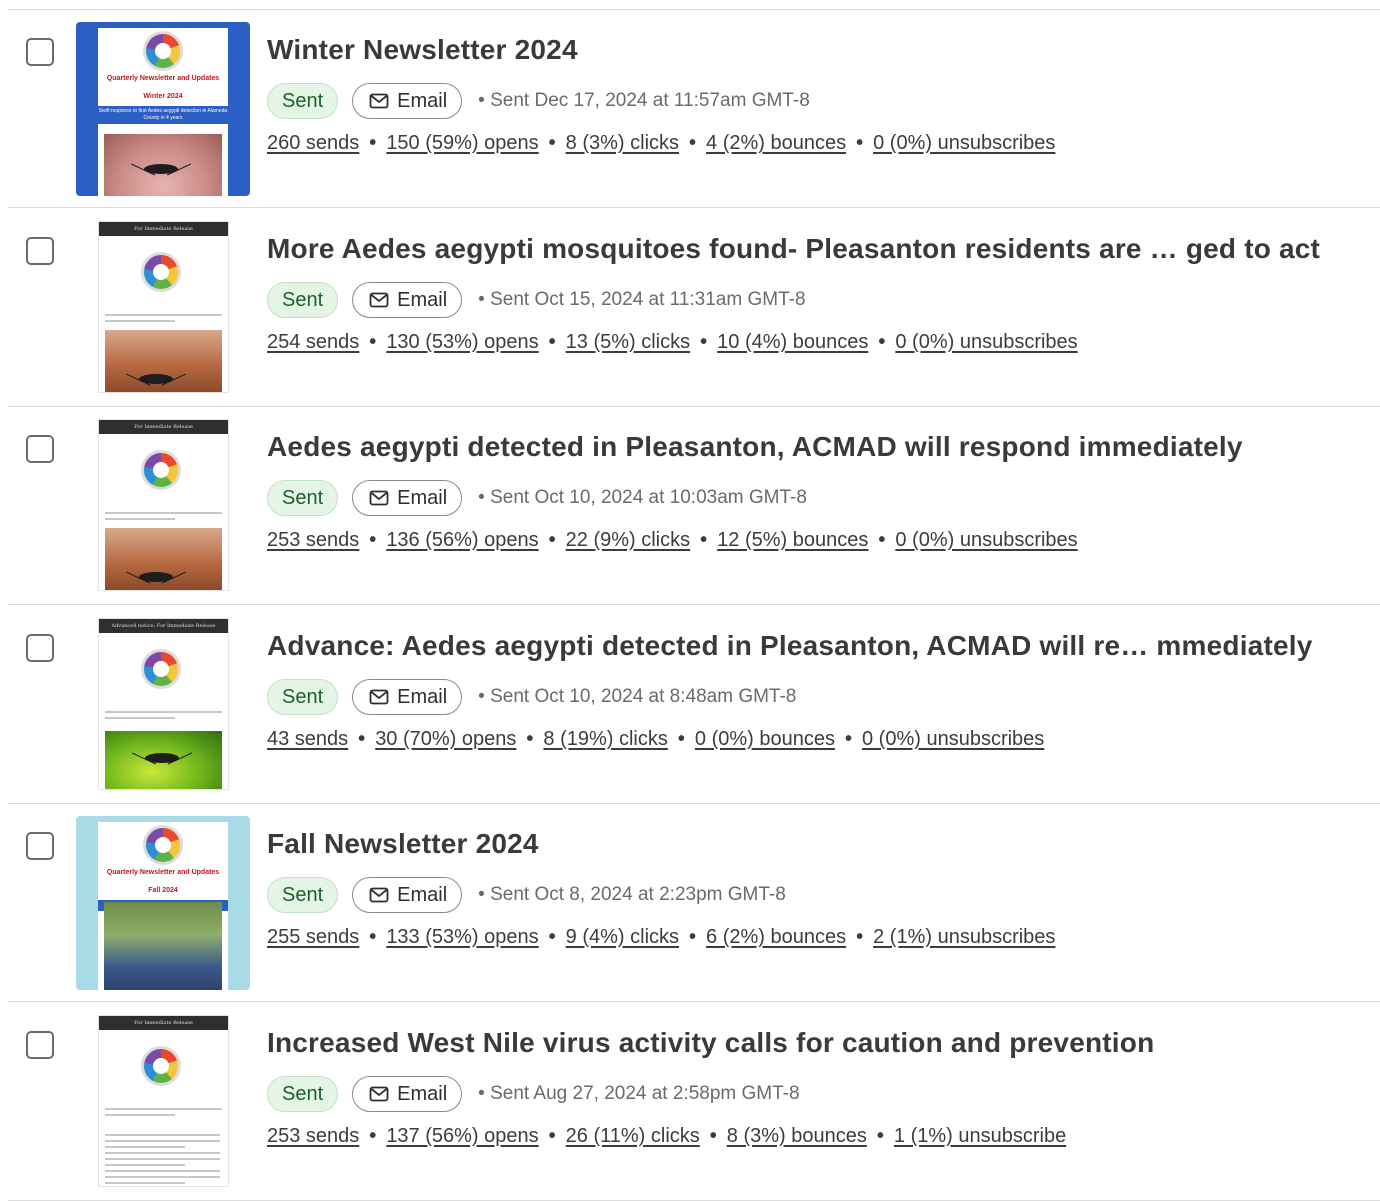 Image resolution: width=1380 pixels, height=1201 pixels. I want to click on sends-link: 254 sends, so click(313, 342).